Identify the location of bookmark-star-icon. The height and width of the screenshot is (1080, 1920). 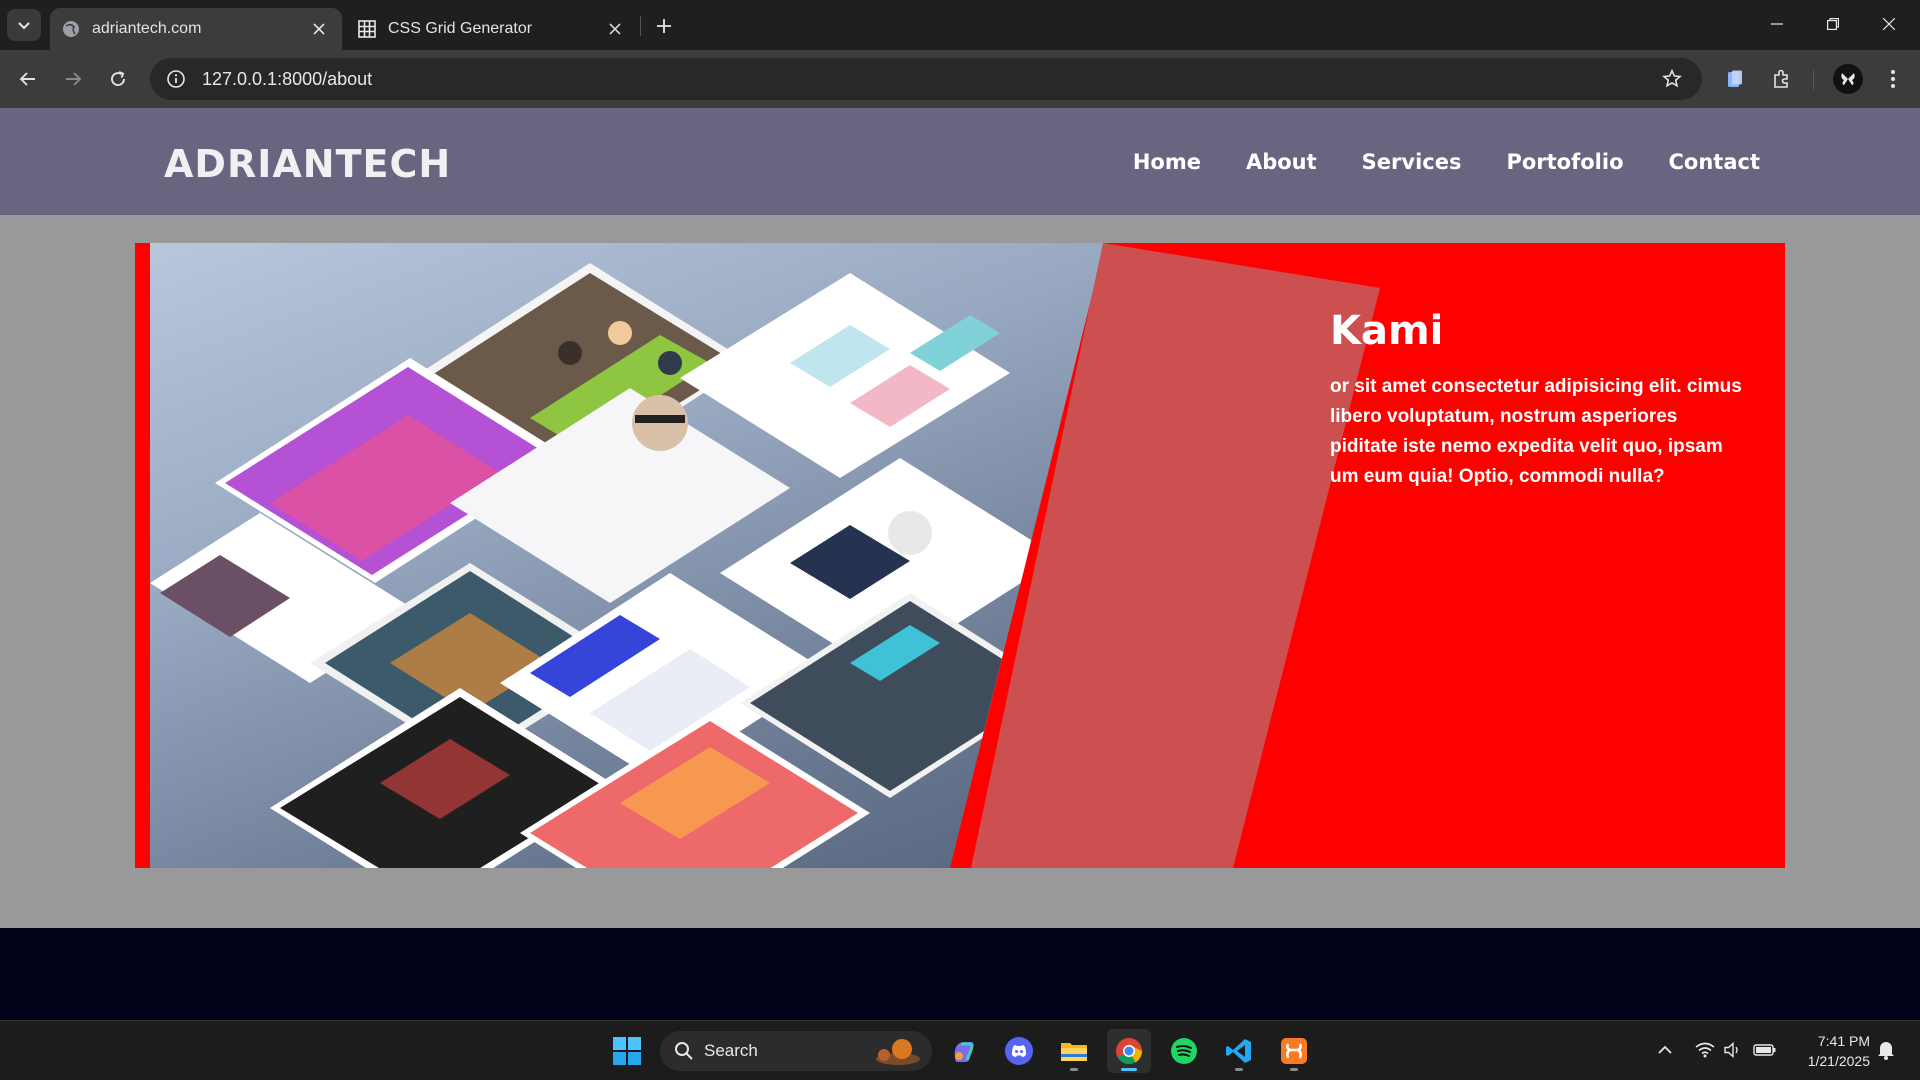
(1672, 79).